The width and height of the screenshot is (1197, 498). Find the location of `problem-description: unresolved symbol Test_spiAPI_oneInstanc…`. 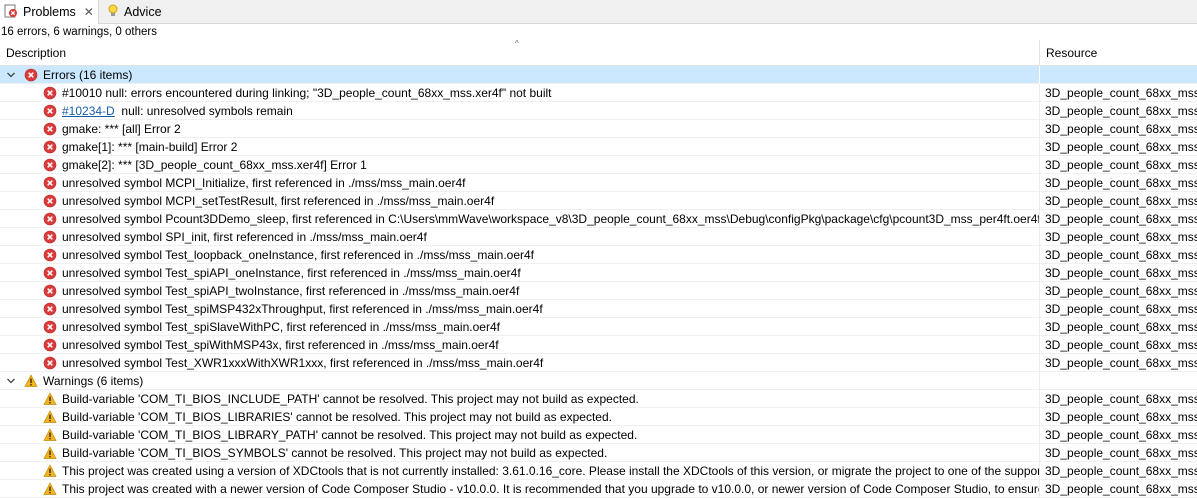

problem-description: unresolved symbol Test_spiAPI_oneInstanc… is located at coordinates (291, 273).